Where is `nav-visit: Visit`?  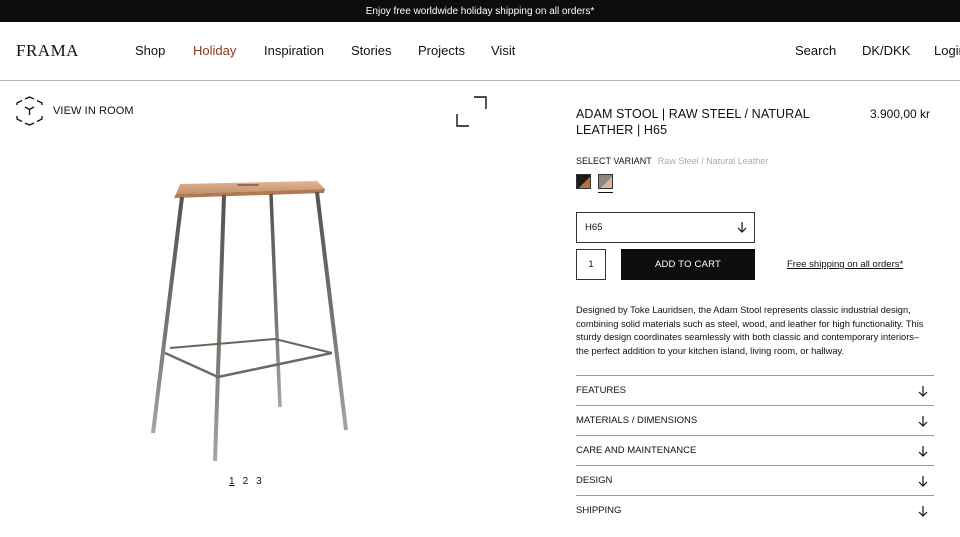
nav-visit: Visit is located at coordinates (503, 50).